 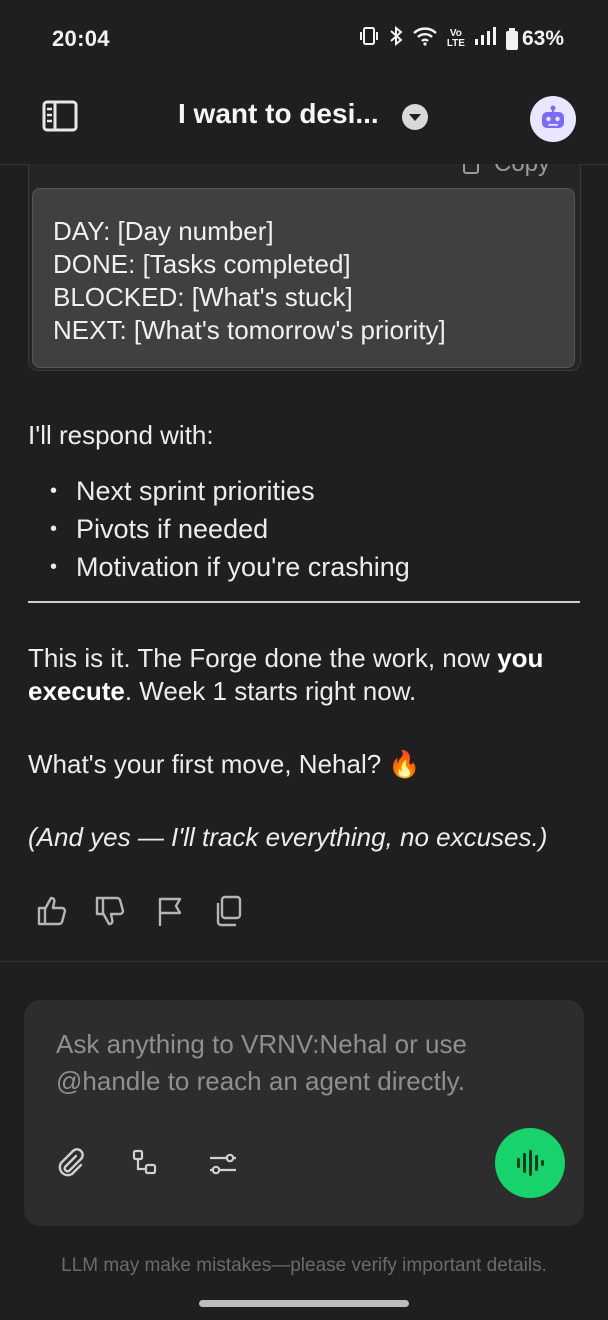 What do you see at coordinates (304, 1303) in the screenshot?
I see `home-indicator` at bounding box center [304, 1303].